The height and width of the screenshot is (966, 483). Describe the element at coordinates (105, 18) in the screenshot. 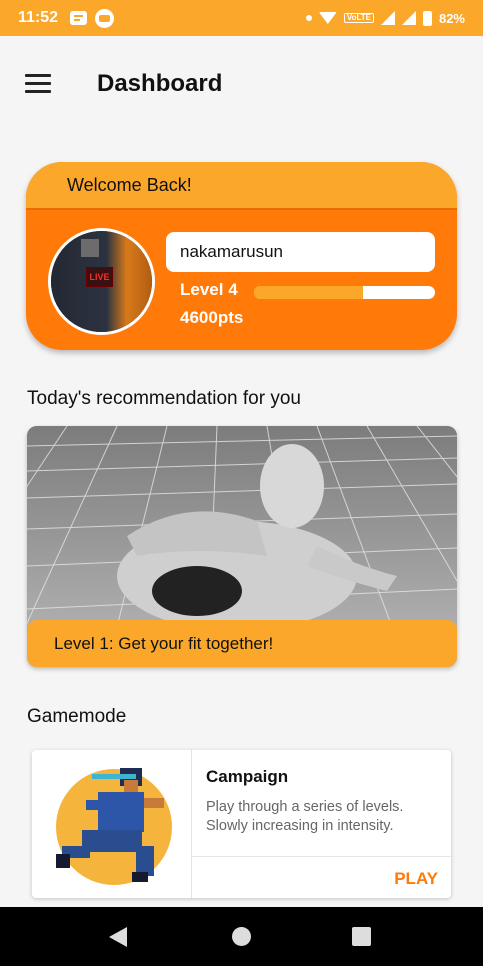

I see `app-notification-icon` at that location.